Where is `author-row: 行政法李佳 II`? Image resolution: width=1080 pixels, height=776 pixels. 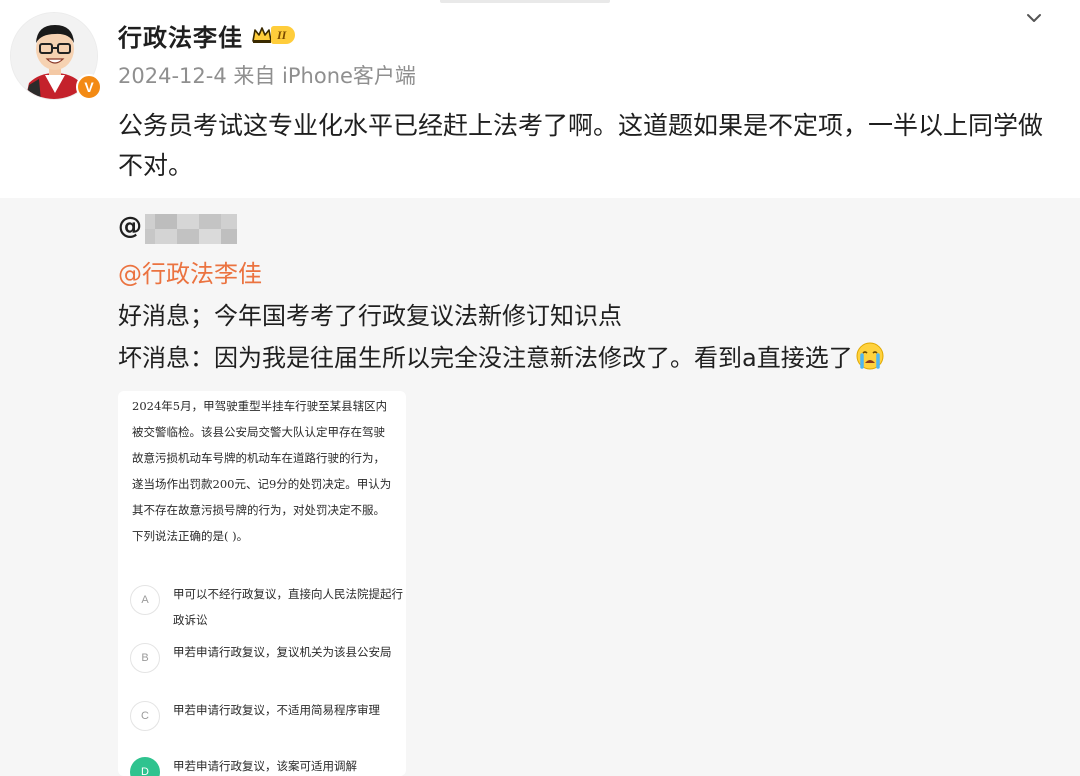
author-row: 行政法李佳 II is located at coordinates (207, 35).